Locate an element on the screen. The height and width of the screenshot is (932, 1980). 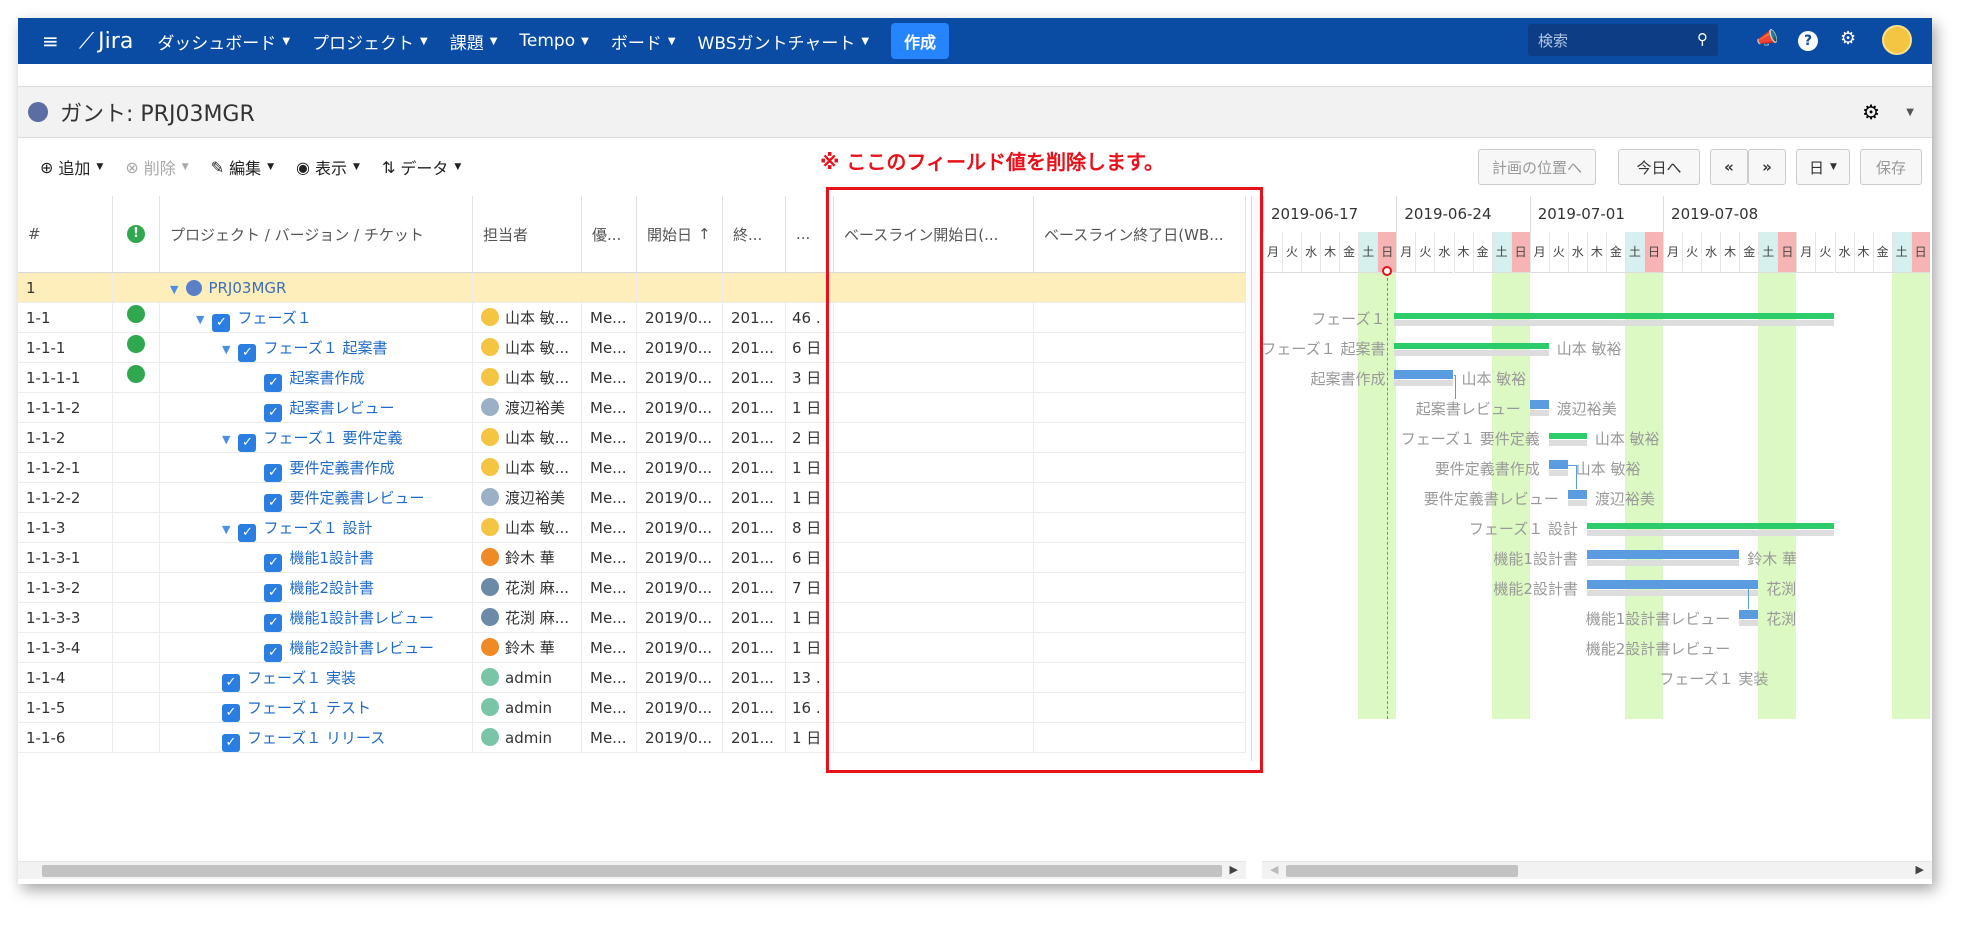
cell-tree: ▼✓機能1設計書 is located at coordinates (316, 558).